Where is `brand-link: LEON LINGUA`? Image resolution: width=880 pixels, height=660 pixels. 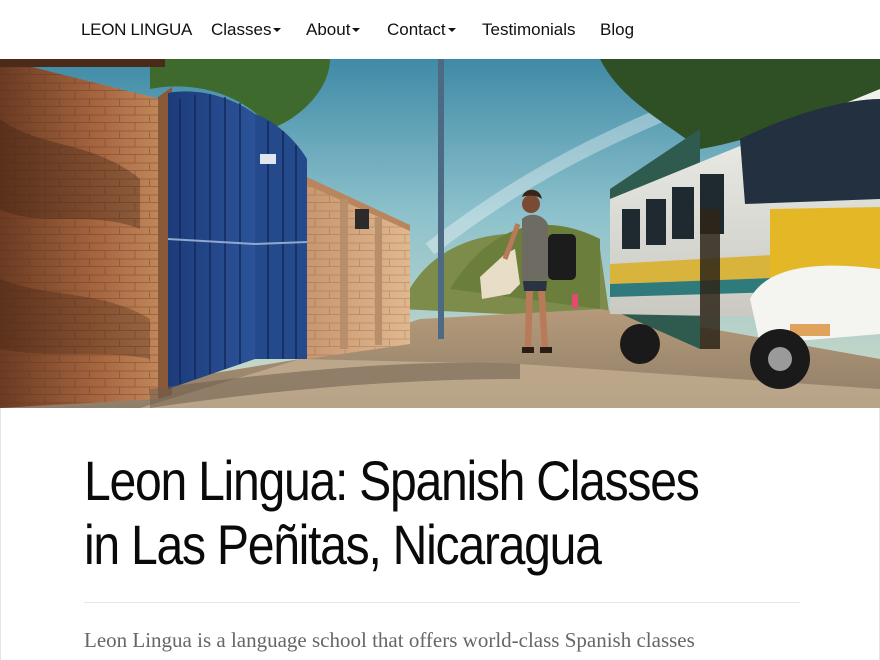 brand-link: LEON LINGUA is located at coordinates (136, 29).